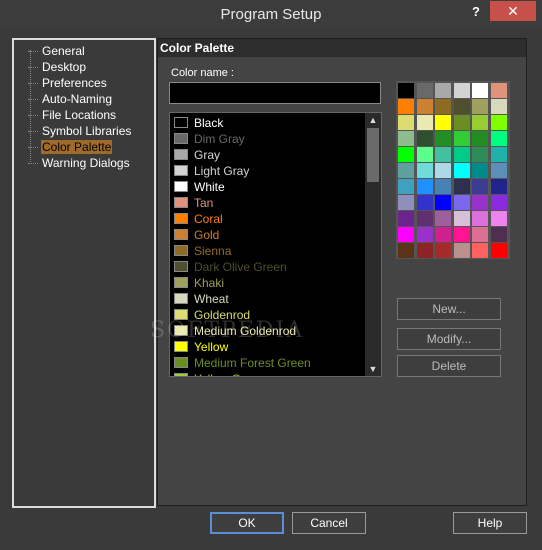 This screenshot has width=542, height=550. What do you see at coordinates (329, 523) in the screenshot?
I see `cancel-button: Cancel` at bounding box center [329, 523].